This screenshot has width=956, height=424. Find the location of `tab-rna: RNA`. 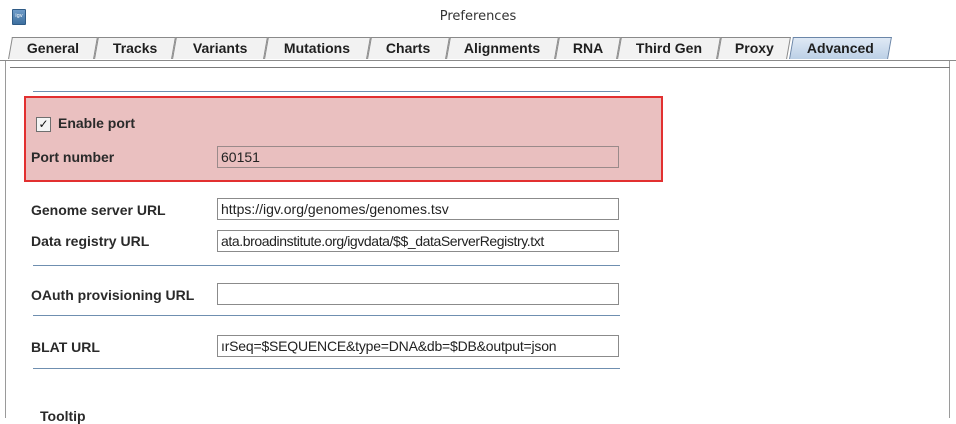

tab-rna: RNA is located at coordinates (588, 48).